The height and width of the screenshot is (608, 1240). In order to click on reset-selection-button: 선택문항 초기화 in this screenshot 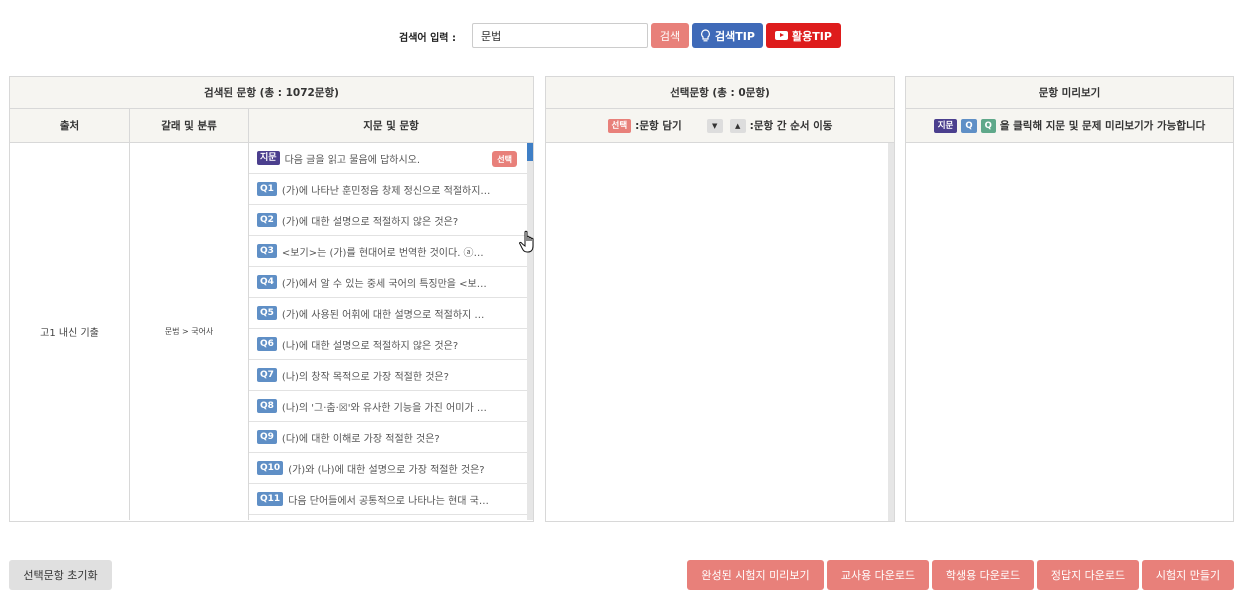, I will do `click(60, 575)`.